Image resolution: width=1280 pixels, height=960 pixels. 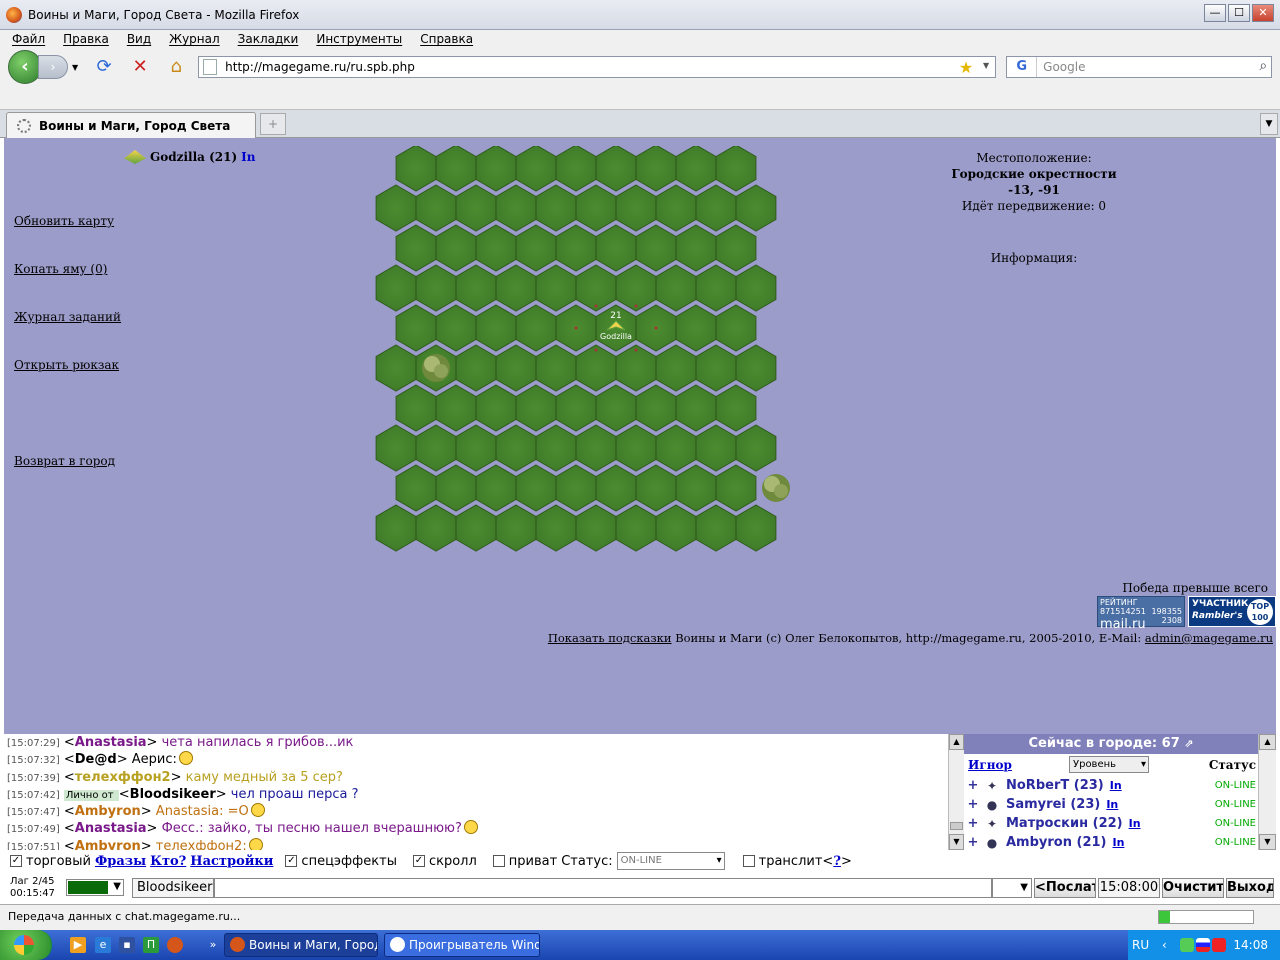 What do you see at coordinates (60, 269) in the screenshot?
I see `dig-pit-link: Копать яму (0)` at bounding box center [60, 269].